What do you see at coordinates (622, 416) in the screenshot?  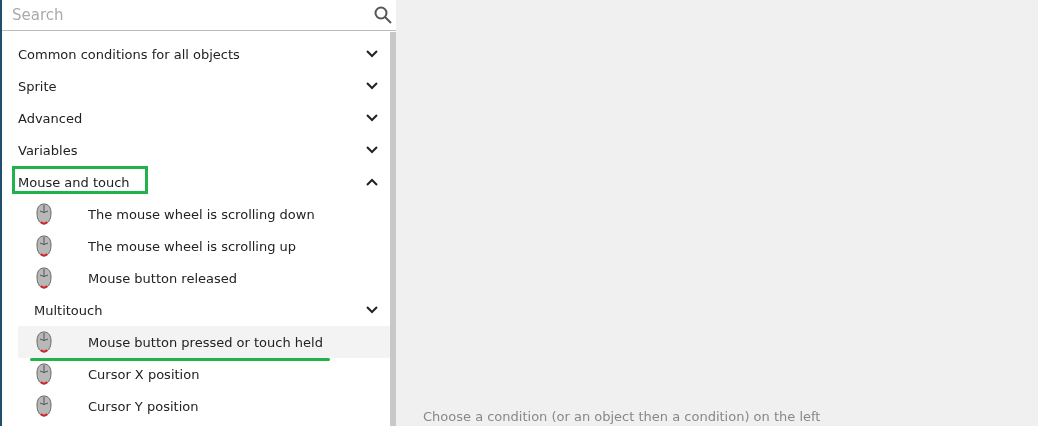 I see `hint-text: Choose a condition (or an object then a condition) on the left` at bounding box center [622, 416].